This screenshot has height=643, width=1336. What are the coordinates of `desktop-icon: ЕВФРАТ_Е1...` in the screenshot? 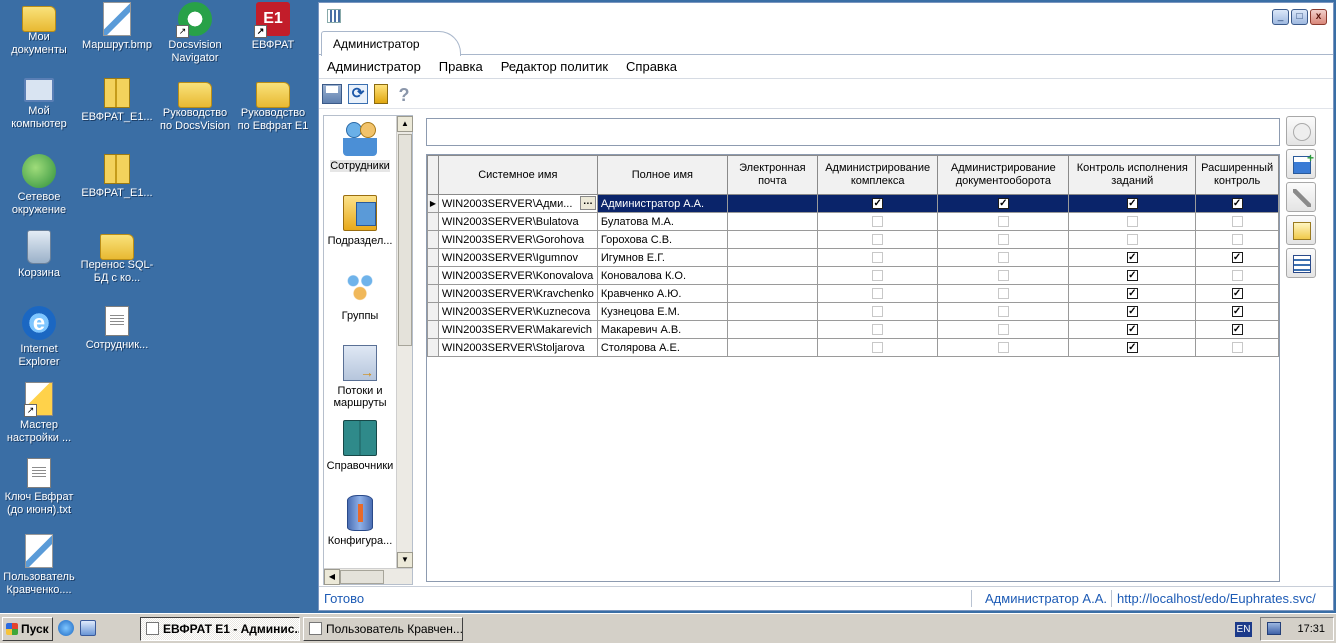 It's located at (117, 177).